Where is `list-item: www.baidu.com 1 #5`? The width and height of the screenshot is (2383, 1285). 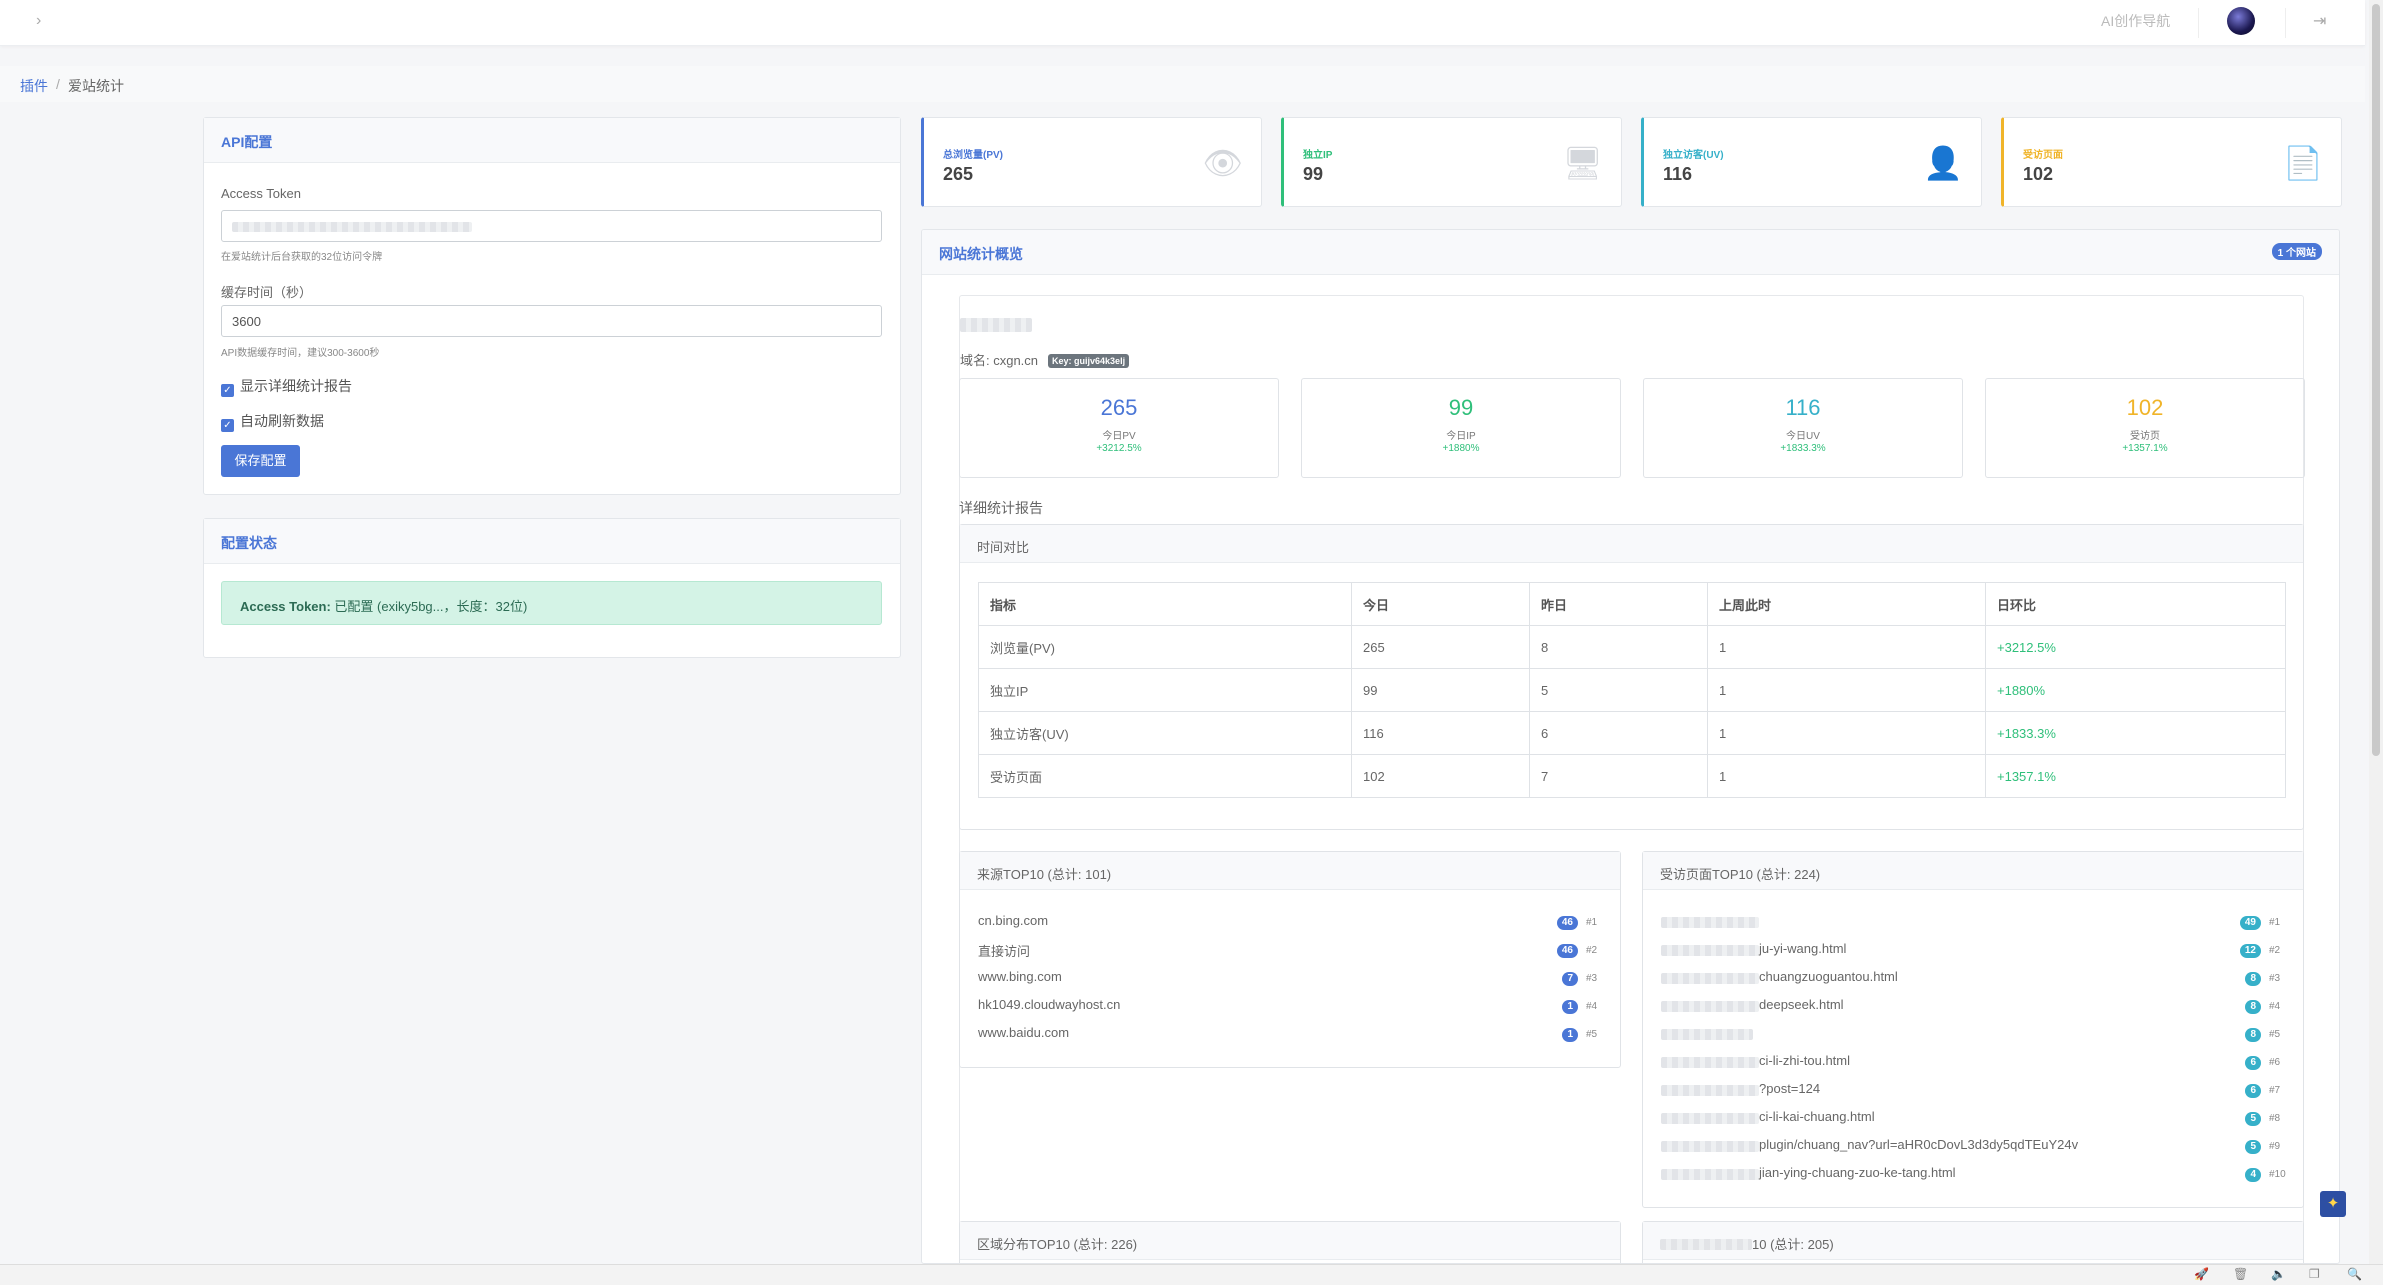
list-item: www.baidu.com 1 #5 is located at coordinates (1290, 1035).